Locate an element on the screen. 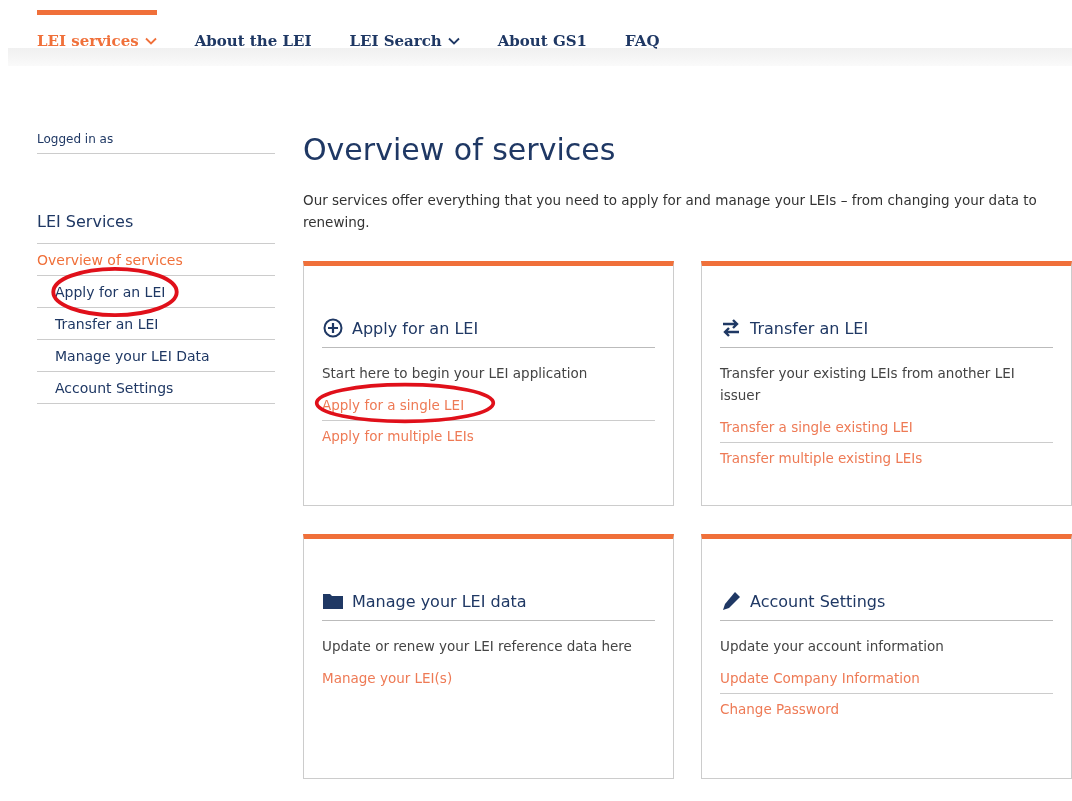 This screenshot has width=1072, height=801. card-description: Update your account information is located at coordinates (832, 646).